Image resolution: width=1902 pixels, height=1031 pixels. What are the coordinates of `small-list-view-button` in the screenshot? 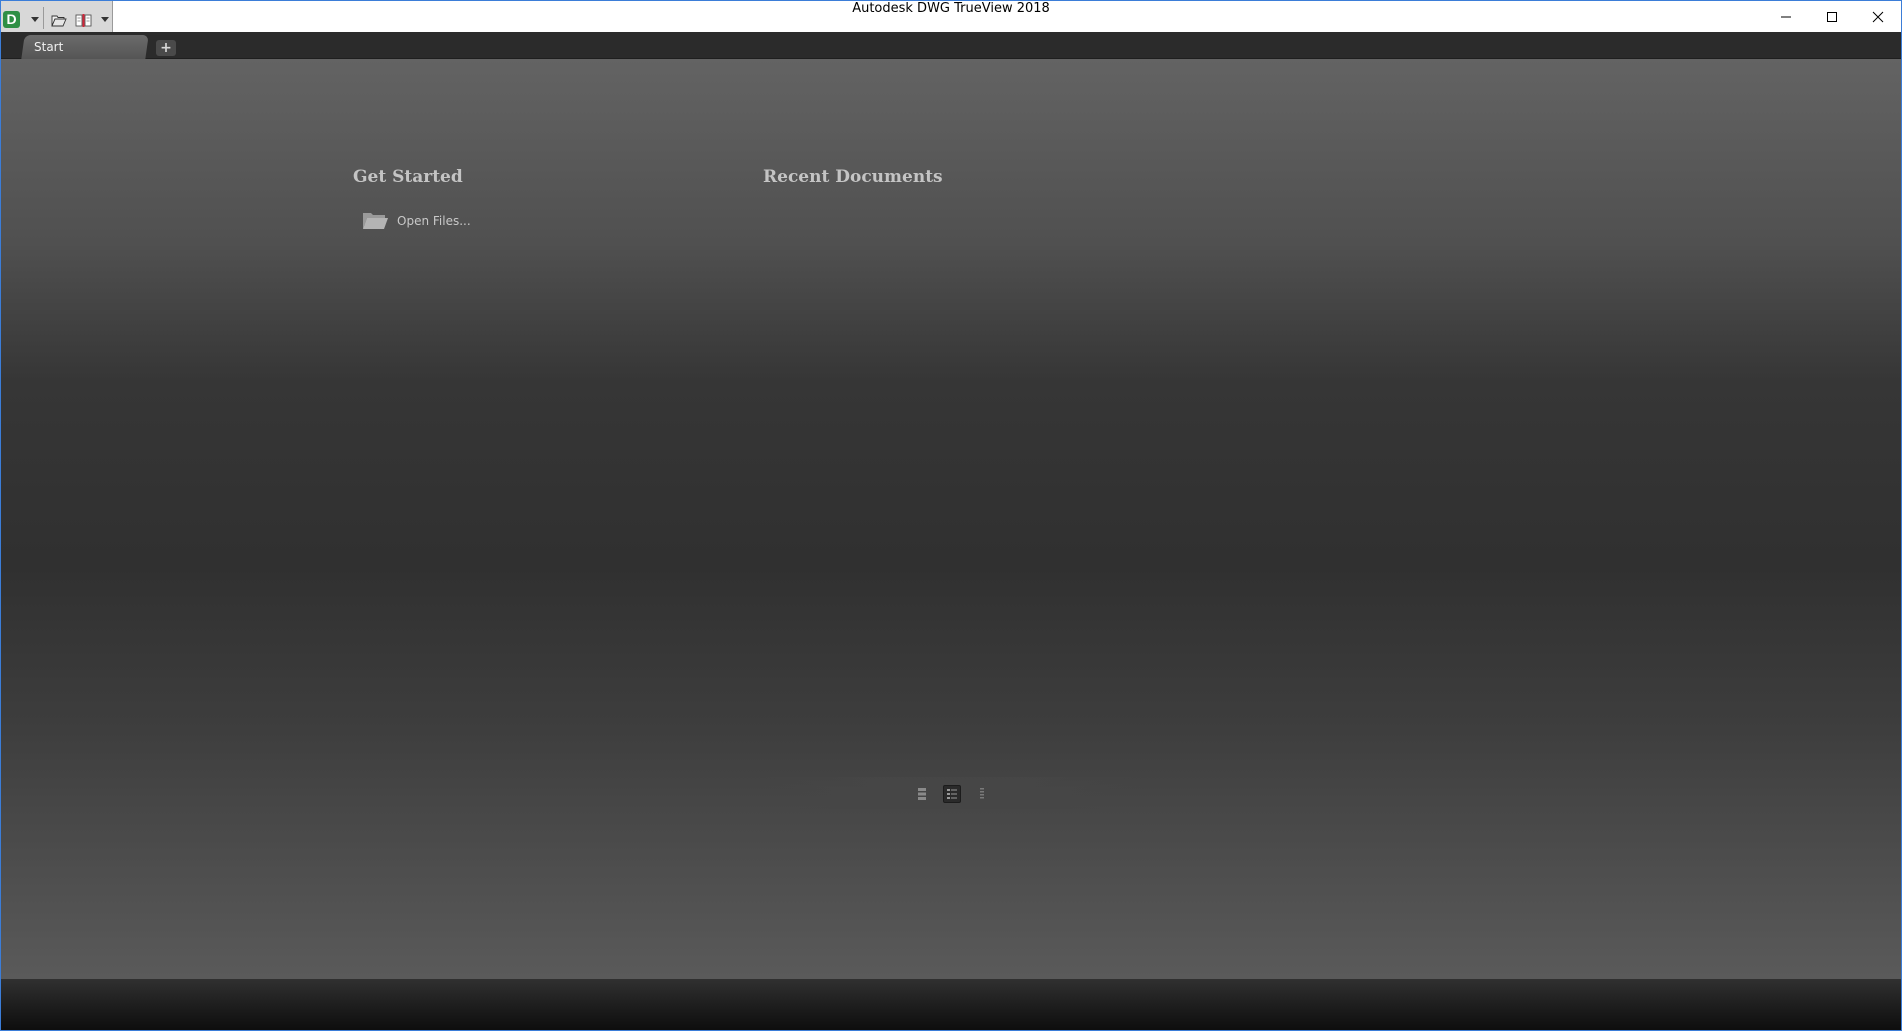 It's located at (982, 794).